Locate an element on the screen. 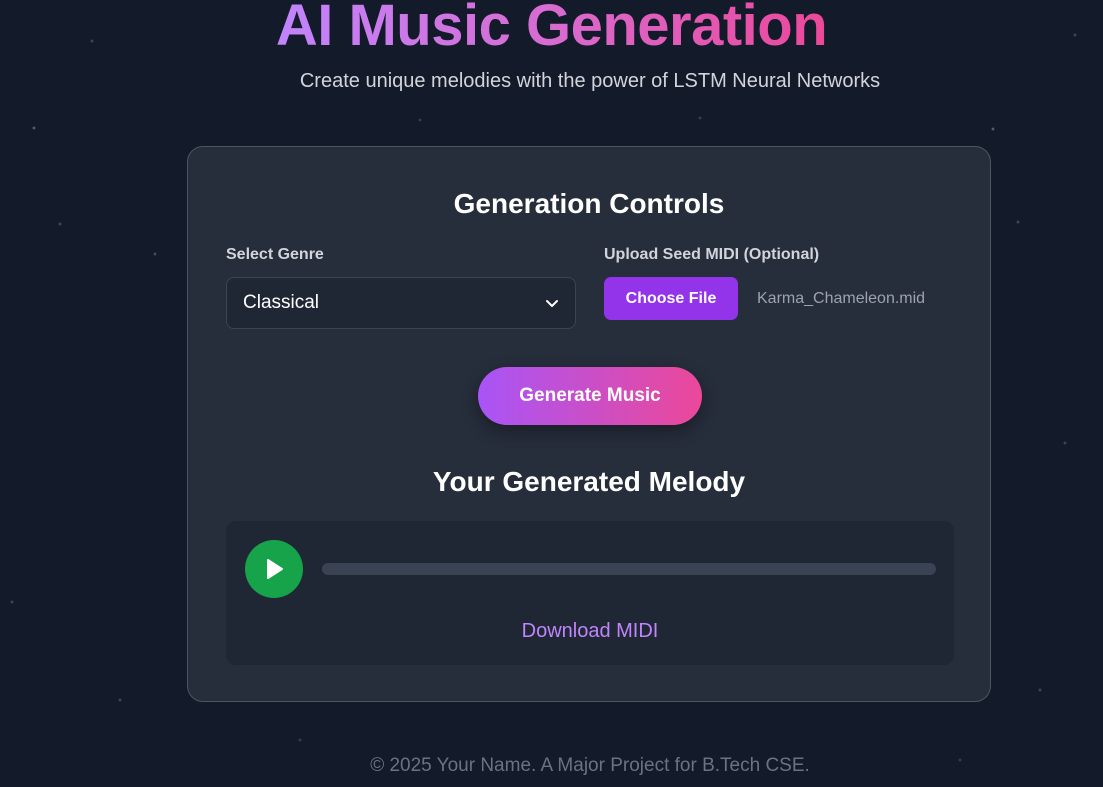  chevron-down-icon is located at coordinates (552, 303).